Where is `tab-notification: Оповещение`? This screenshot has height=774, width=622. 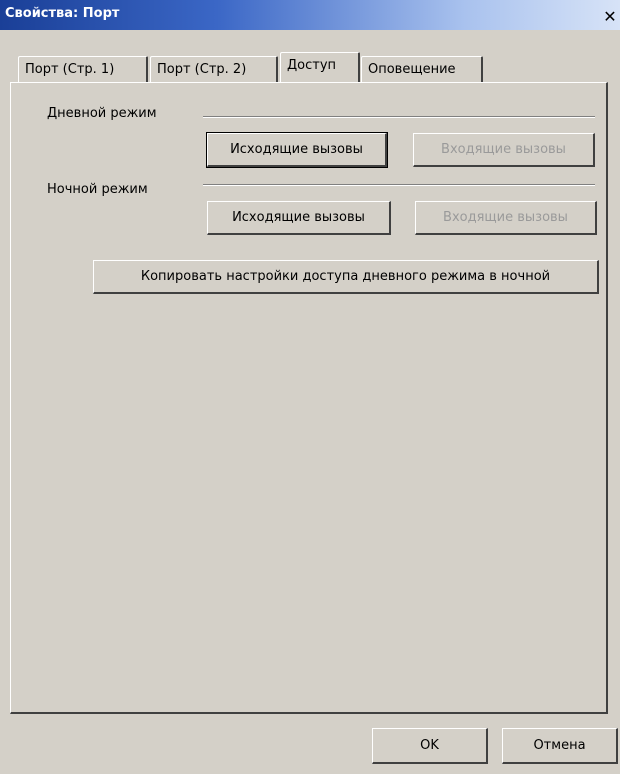 tab-notification: Оповещение is located at coordinates (422, 69).